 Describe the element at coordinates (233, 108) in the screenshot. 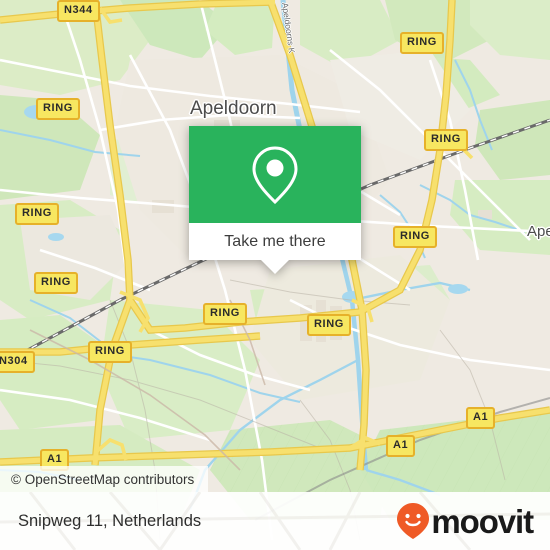

I see `place-label-apeldoorn: Apeldoorn` at that location.